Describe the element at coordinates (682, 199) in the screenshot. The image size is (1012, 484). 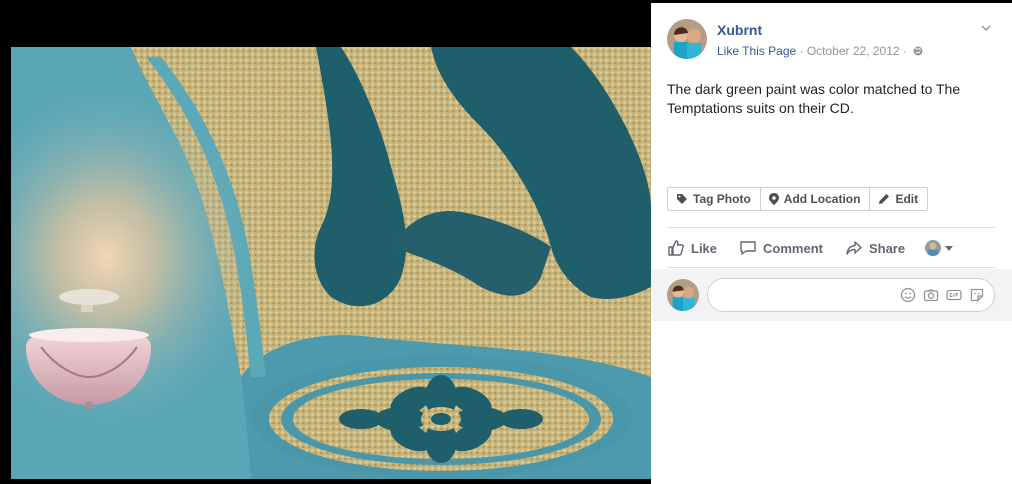
I see `tag-icon` at that location.